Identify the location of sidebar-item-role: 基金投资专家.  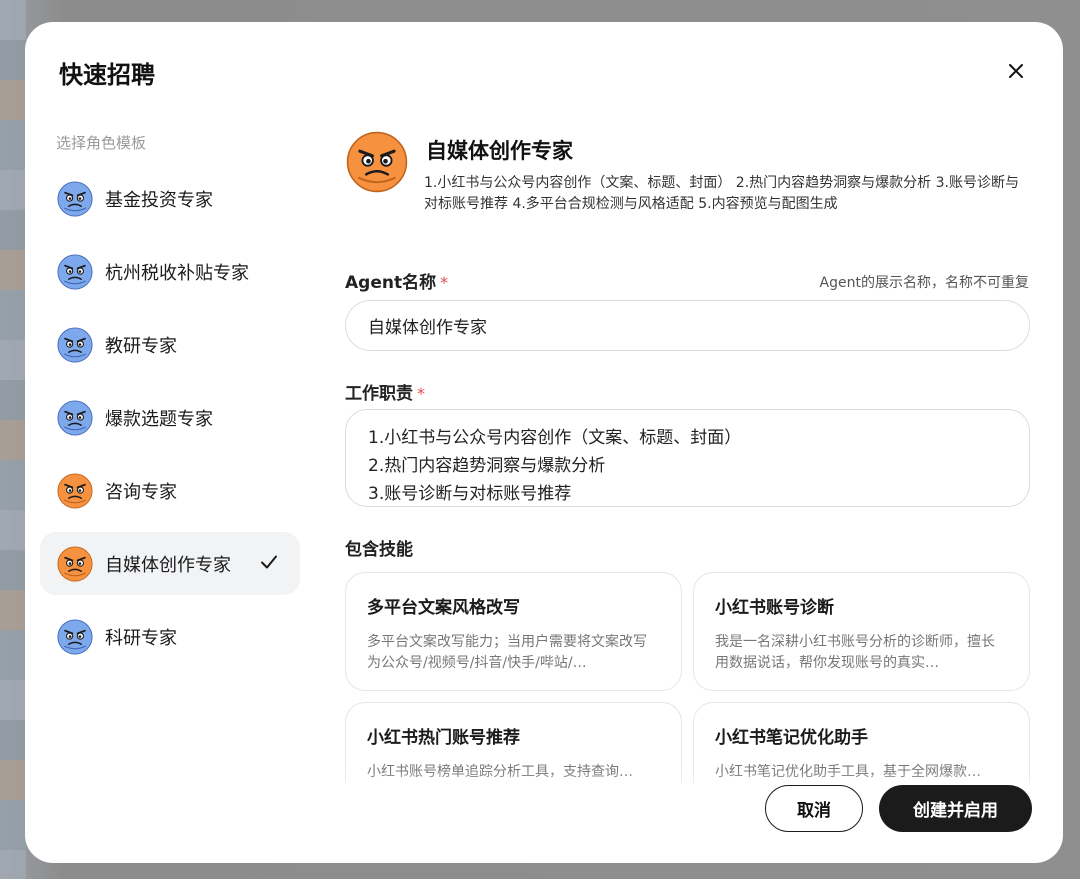
(170, 198).